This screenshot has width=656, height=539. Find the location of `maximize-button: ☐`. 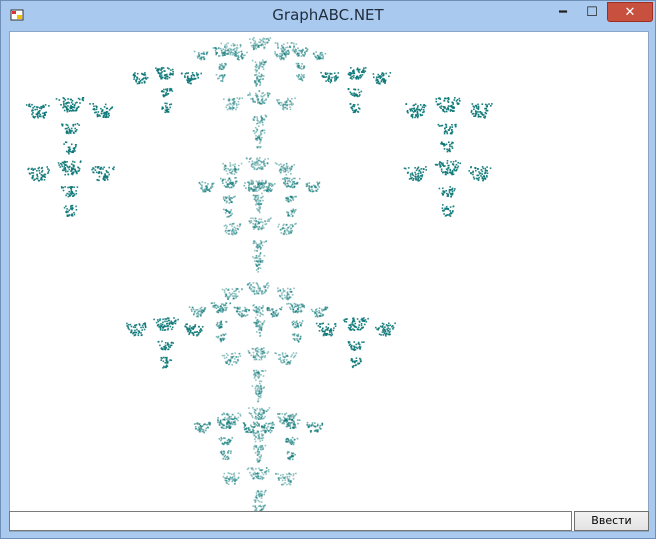

maximize-button: ☐ is located at coordinates (592, 12).